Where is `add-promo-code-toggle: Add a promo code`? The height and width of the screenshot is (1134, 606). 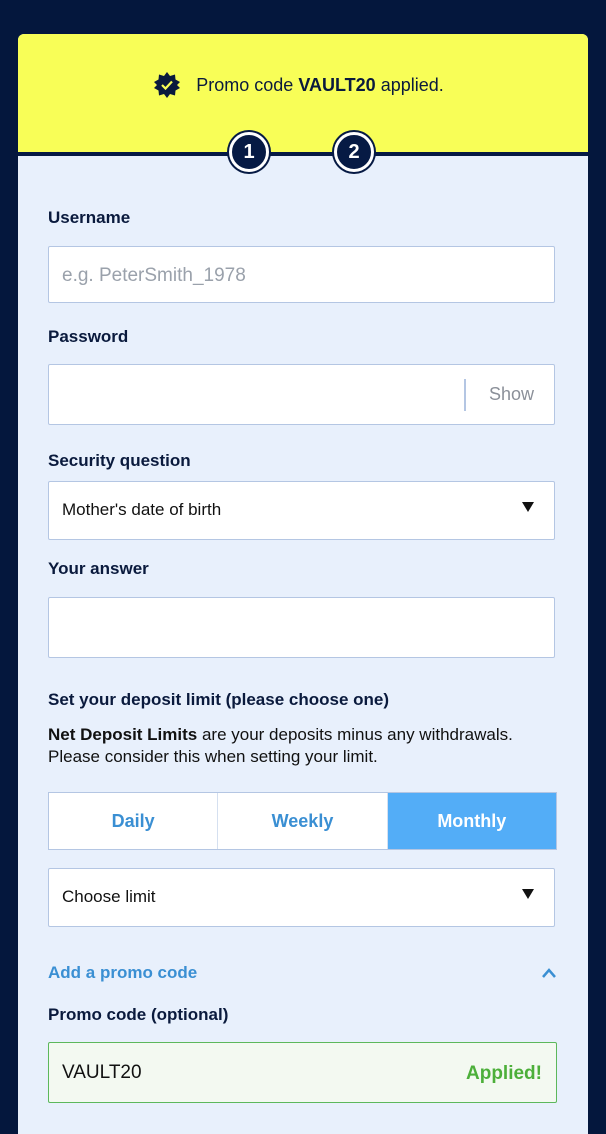
add-promo-code-toggle: Add a promo code is located at coordinates (122, 973).